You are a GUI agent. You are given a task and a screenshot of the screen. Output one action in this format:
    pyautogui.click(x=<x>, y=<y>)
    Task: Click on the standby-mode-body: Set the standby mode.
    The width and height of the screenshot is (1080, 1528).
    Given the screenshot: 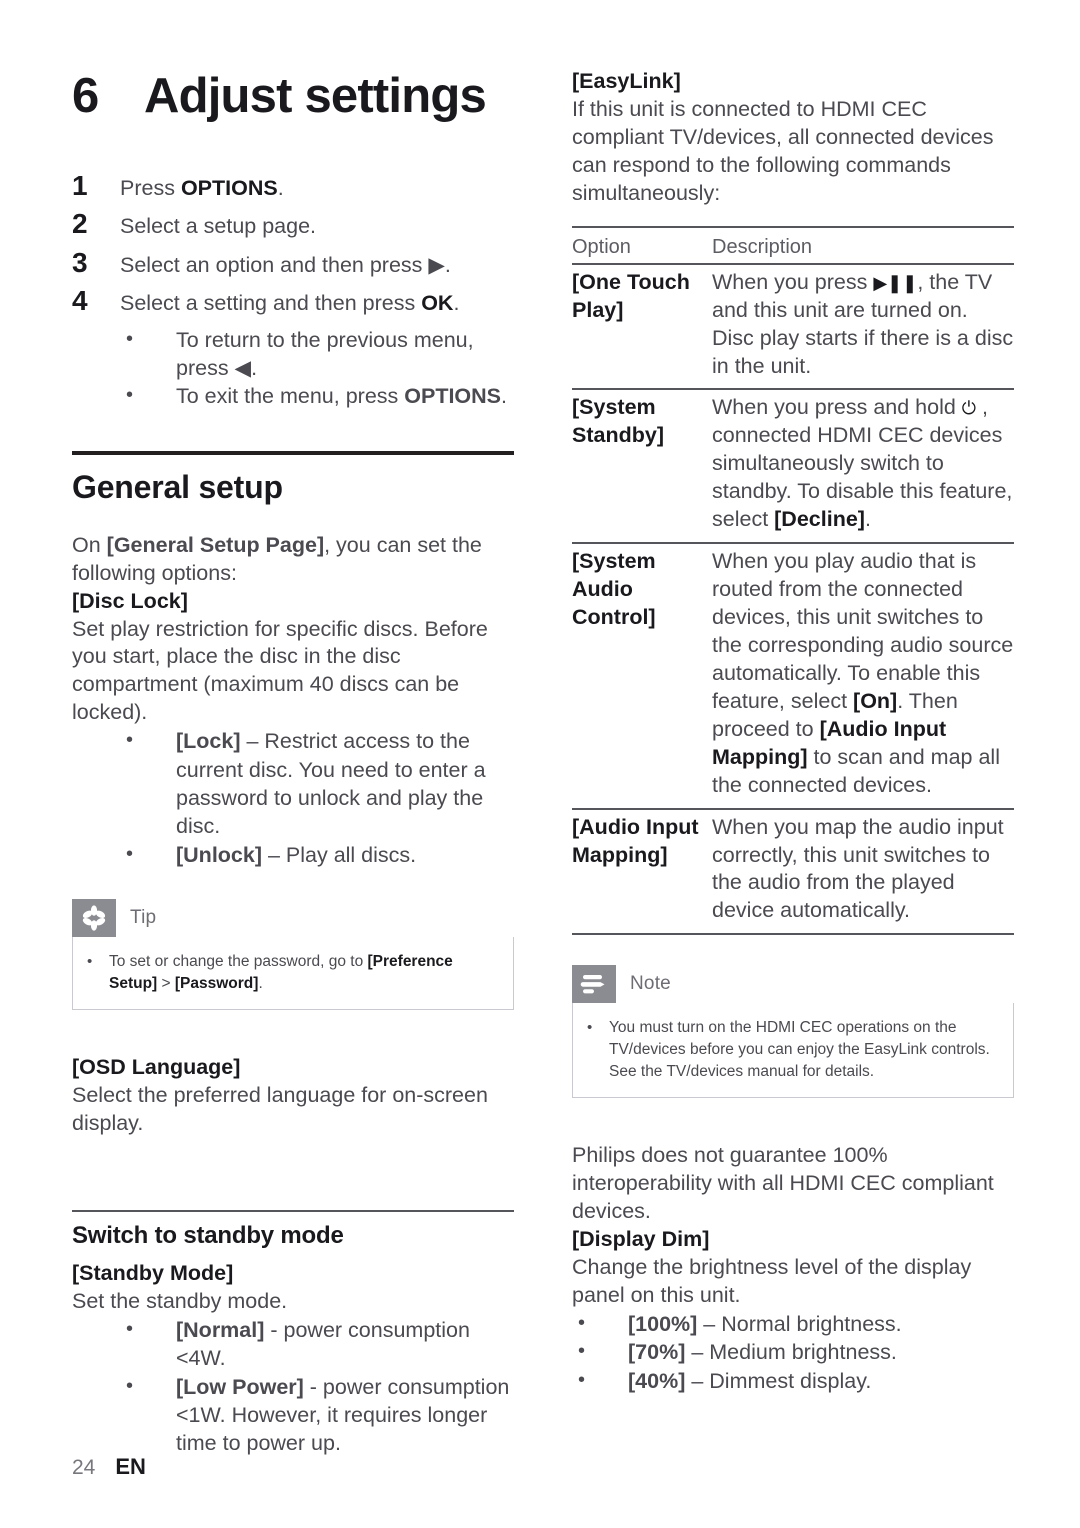 What is the action you would take?
    pyautogui.click(x=180, y=1300)
    